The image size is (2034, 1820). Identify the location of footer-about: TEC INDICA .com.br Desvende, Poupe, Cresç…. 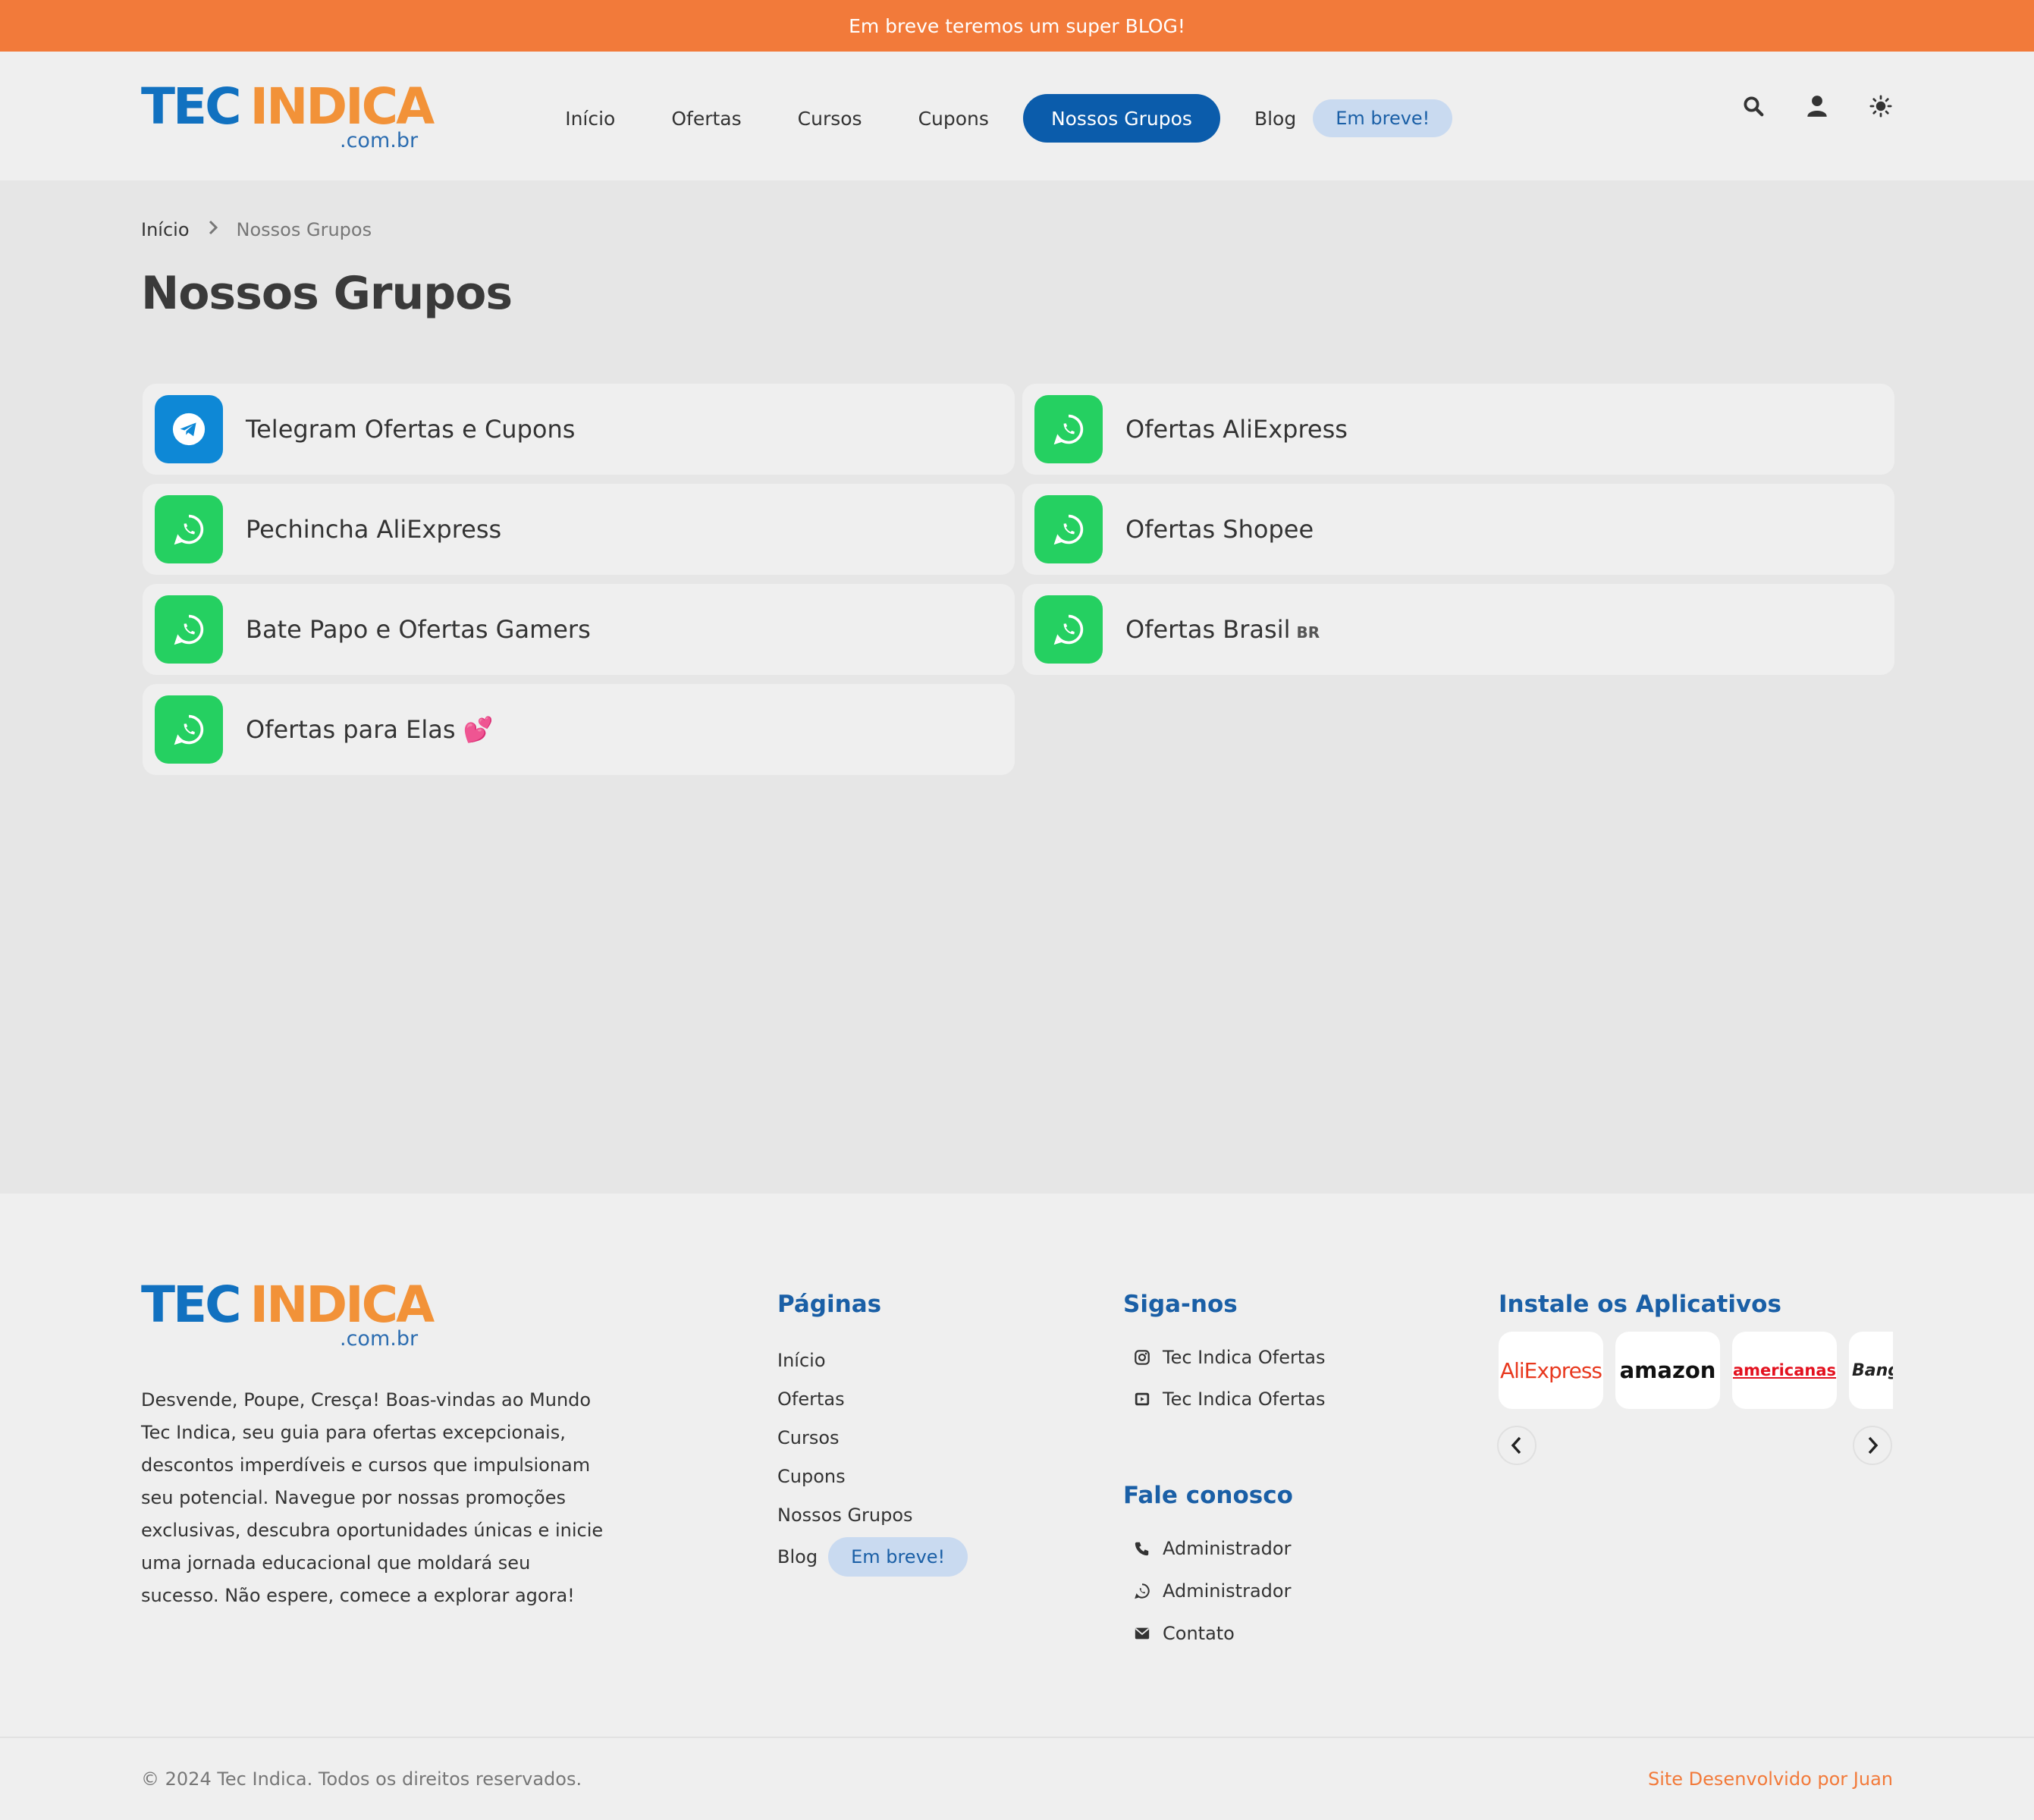
(376, 1446).